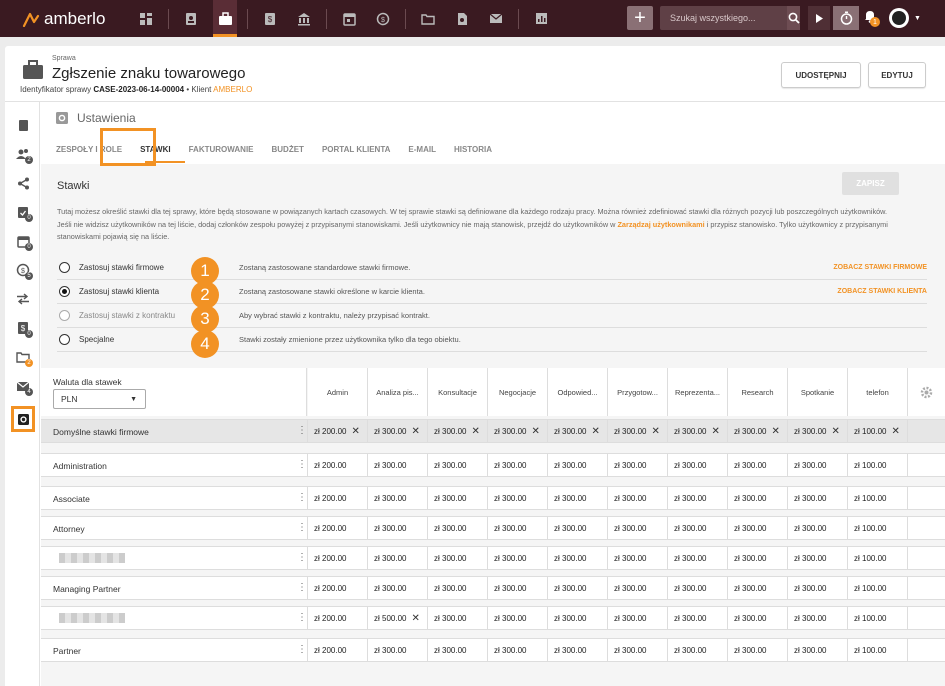 The image size is (945, 686). I want to click on sidebar-item-share, so click(23, 183).